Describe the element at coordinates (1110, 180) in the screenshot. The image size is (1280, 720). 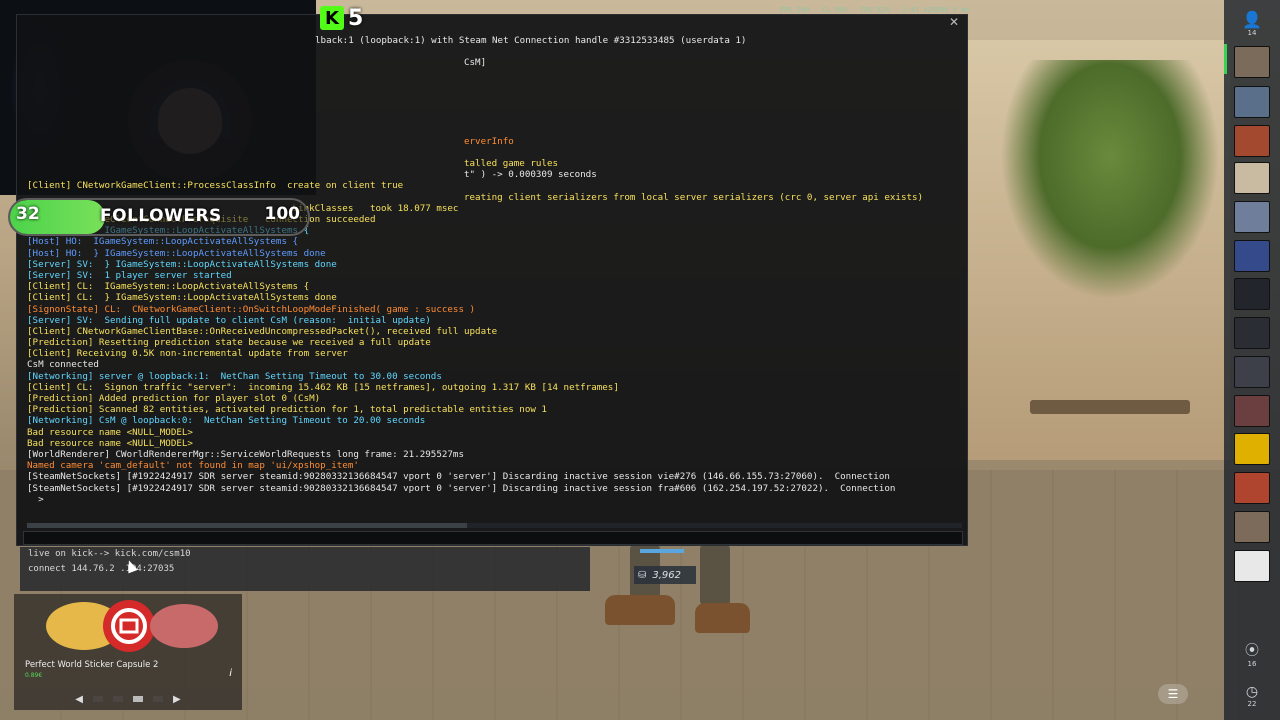
I see `background-palm` at that location.